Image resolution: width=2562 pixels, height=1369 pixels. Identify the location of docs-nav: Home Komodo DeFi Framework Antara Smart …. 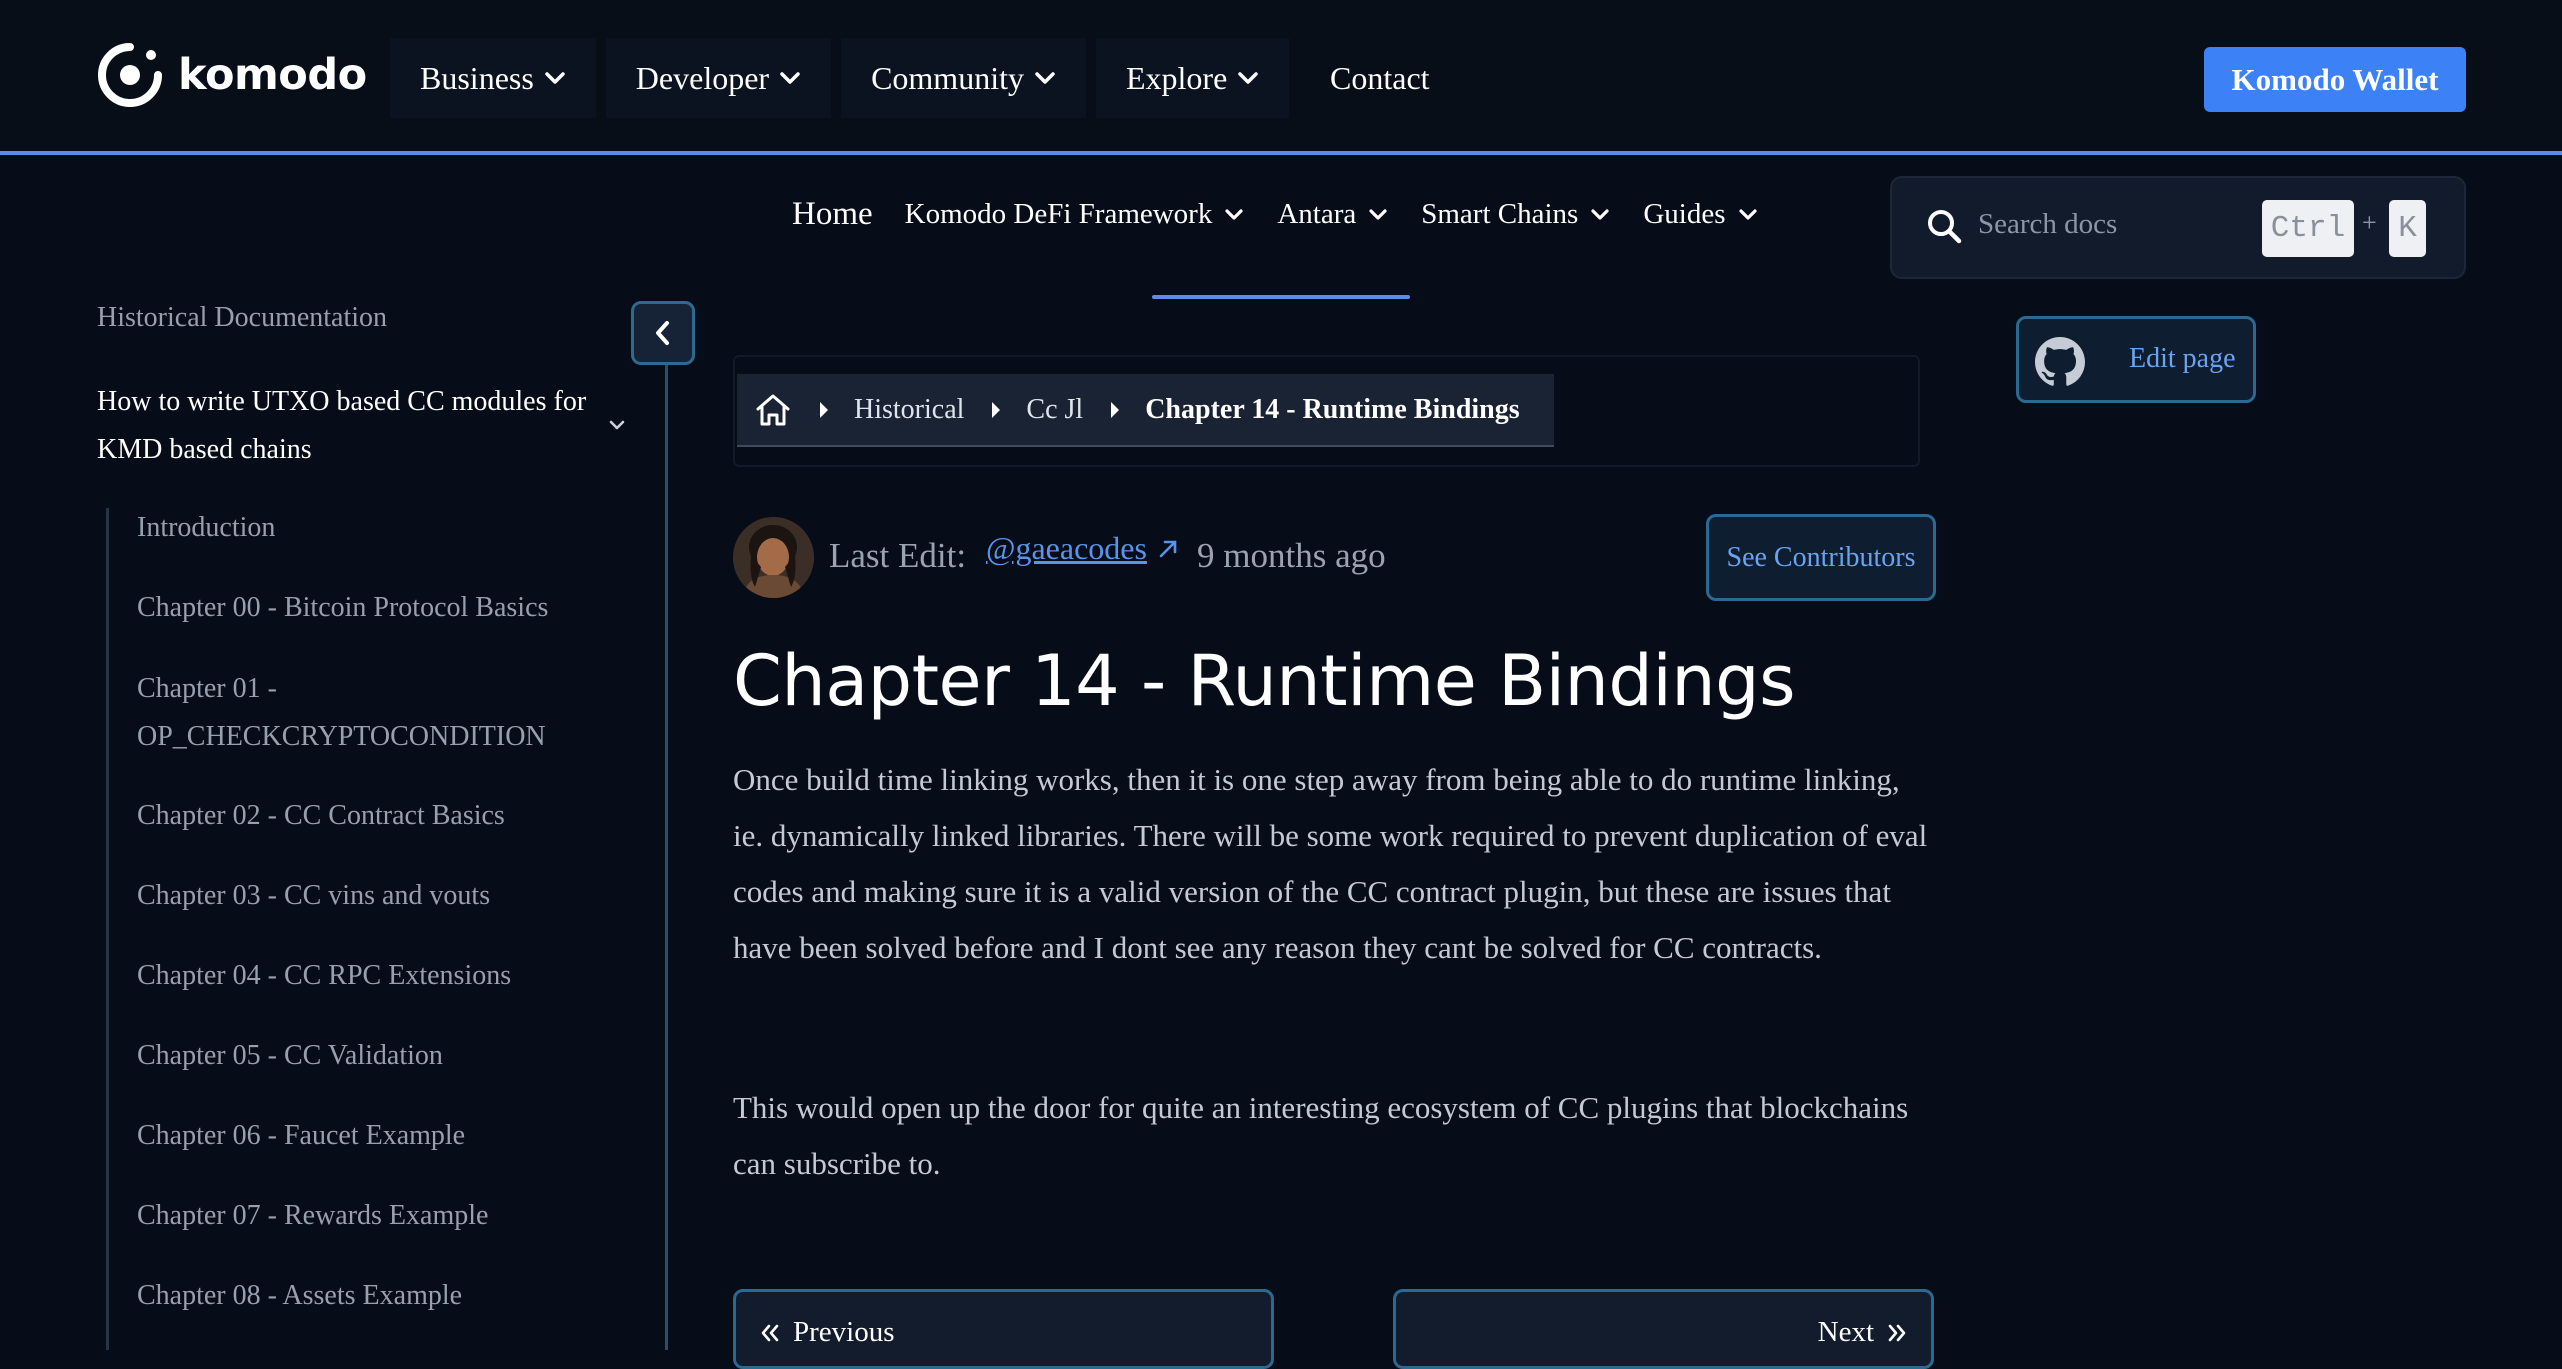
(1291, 214).